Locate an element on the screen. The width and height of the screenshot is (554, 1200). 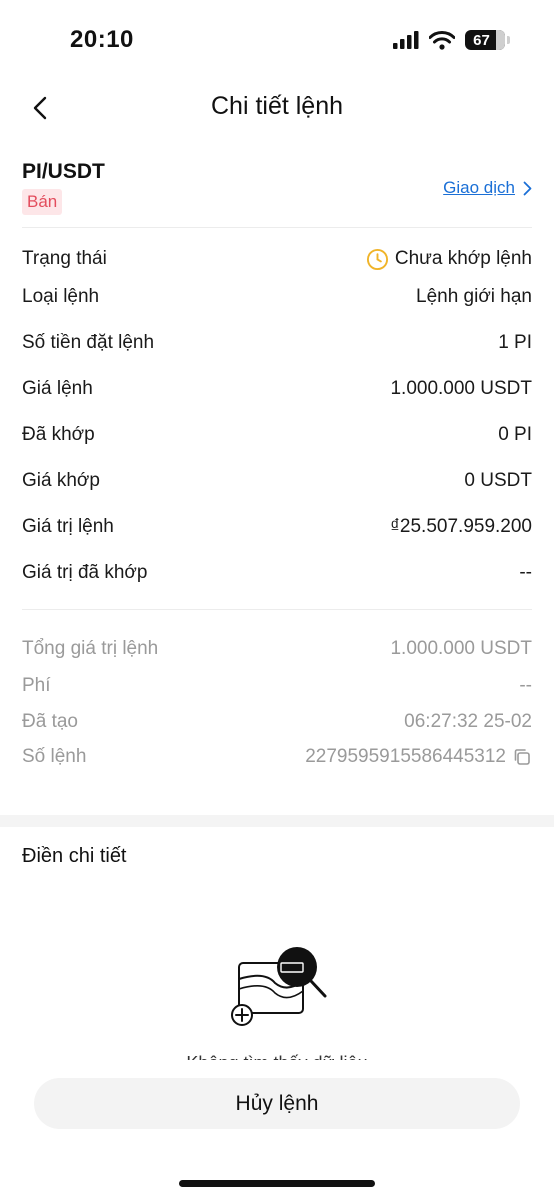
wifi-icon is located at coordinates (442, 40).